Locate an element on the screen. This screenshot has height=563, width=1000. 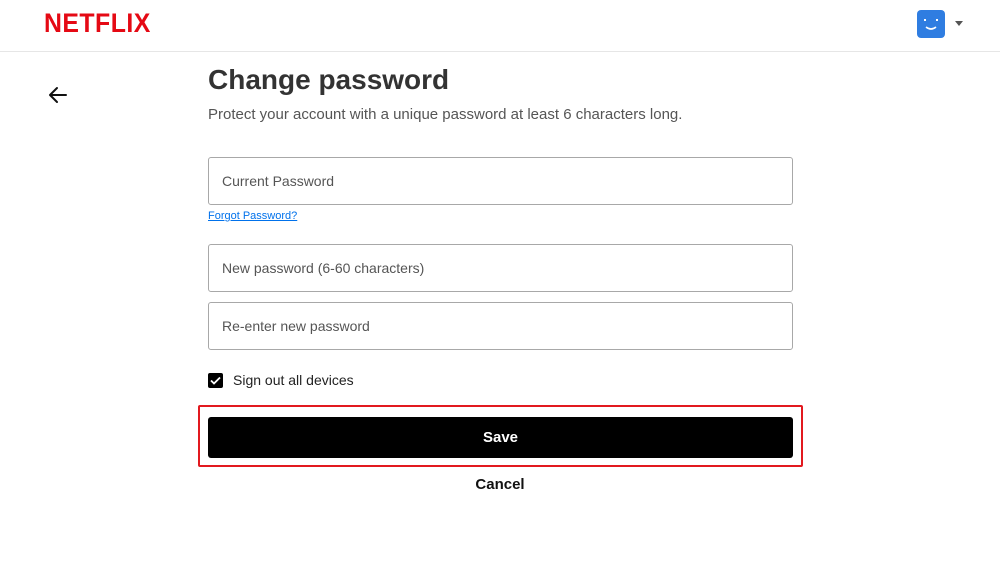
checkmark-icon is located at coordinates (215, 380).